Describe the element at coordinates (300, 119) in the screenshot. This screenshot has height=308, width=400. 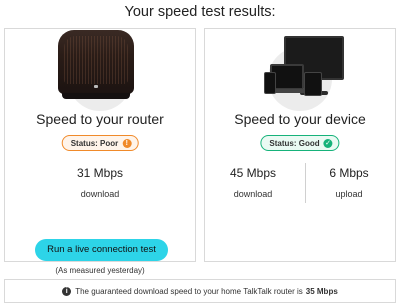
I see `device-card-heading: Speed to your device` at that location.